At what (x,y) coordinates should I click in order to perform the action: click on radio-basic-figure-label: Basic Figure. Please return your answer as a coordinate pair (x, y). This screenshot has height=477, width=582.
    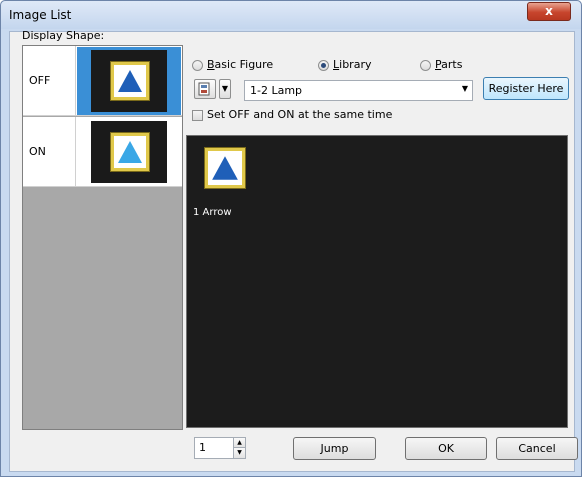
    Looking at the image, I should click on (240, 64).